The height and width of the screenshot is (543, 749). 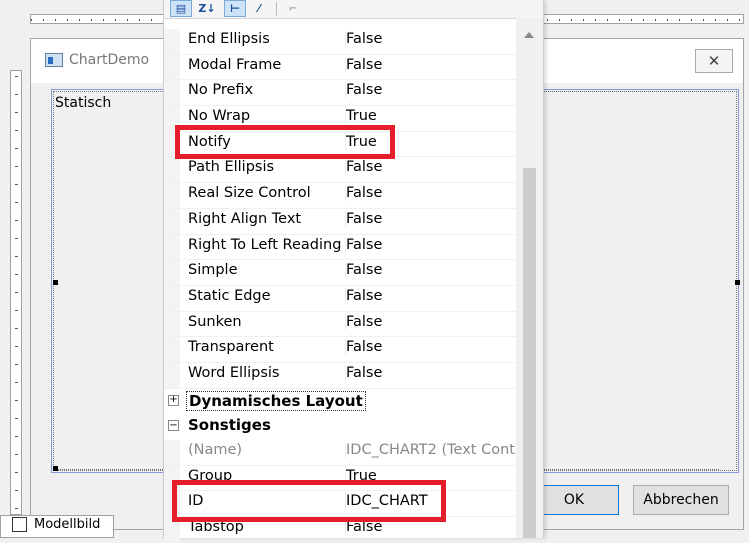 What do you see at coordinates (54, 60) in the screenshot?
I see `dialog-app-icon` at bounding box center [54, 60].